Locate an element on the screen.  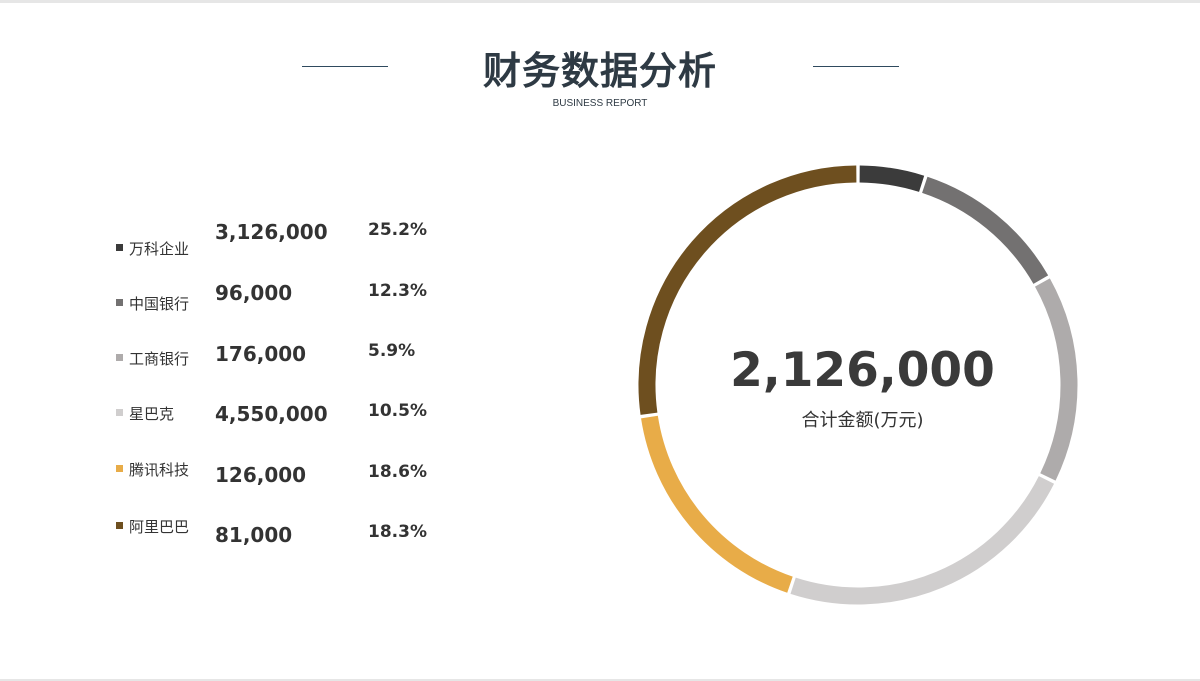
legend-percent: 18.6% is located at coordinates (397, 472).